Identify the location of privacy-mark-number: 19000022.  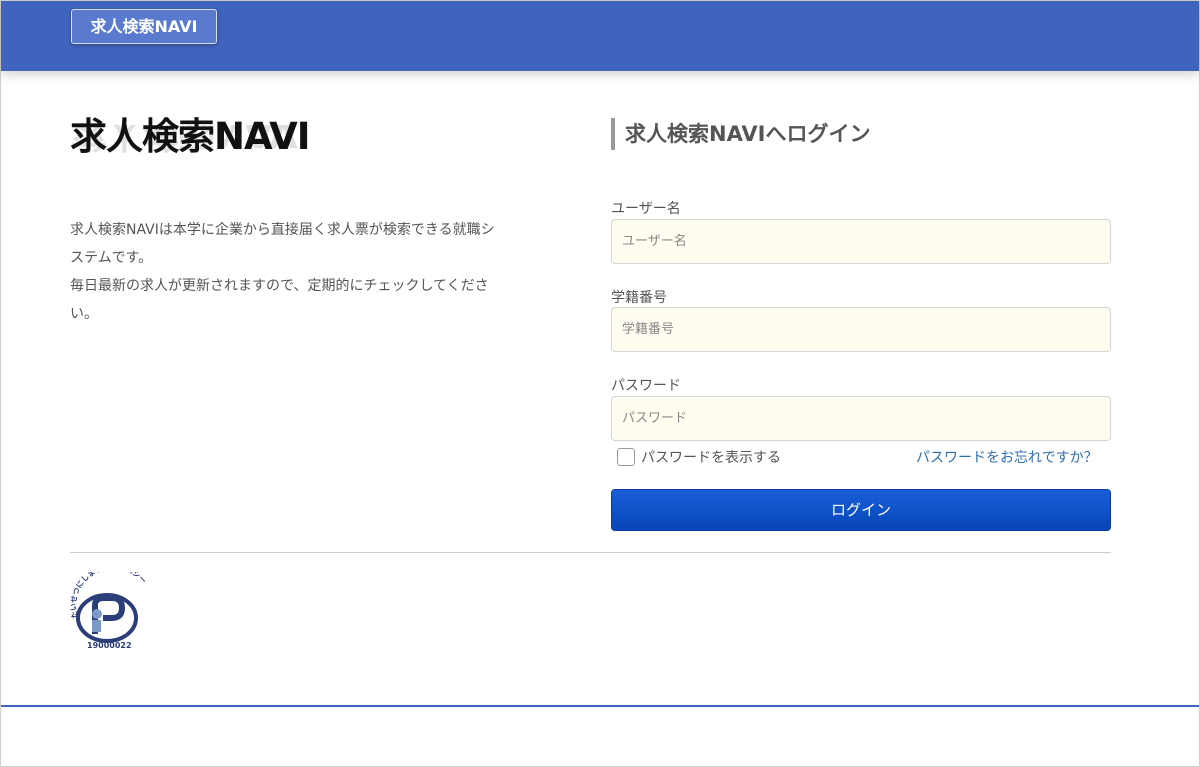
(109, 645).